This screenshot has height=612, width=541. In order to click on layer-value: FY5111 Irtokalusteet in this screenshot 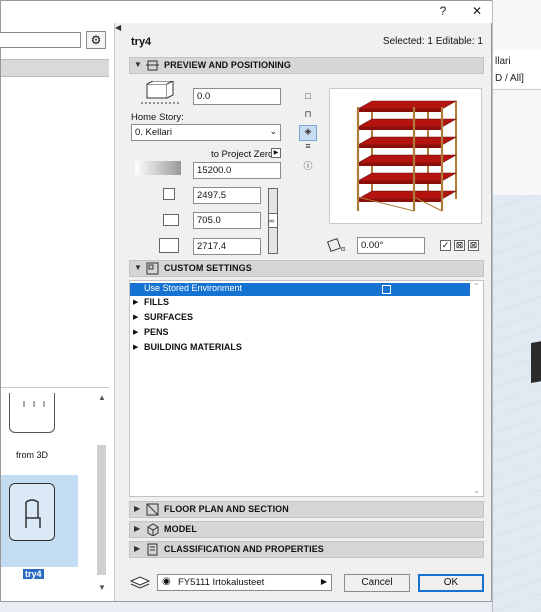, I will do `click(221, 582)`.